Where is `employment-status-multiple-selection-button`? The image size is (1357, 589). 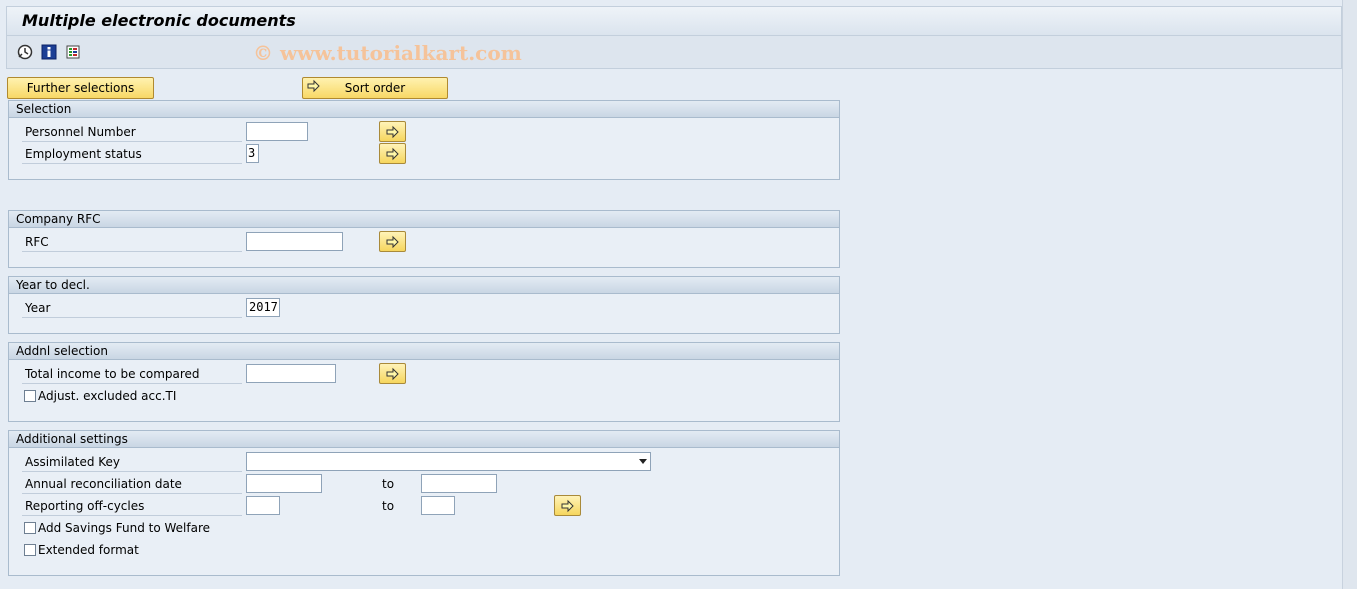 employment-status-multiple-selection-button is located at coordinates (392, 153).